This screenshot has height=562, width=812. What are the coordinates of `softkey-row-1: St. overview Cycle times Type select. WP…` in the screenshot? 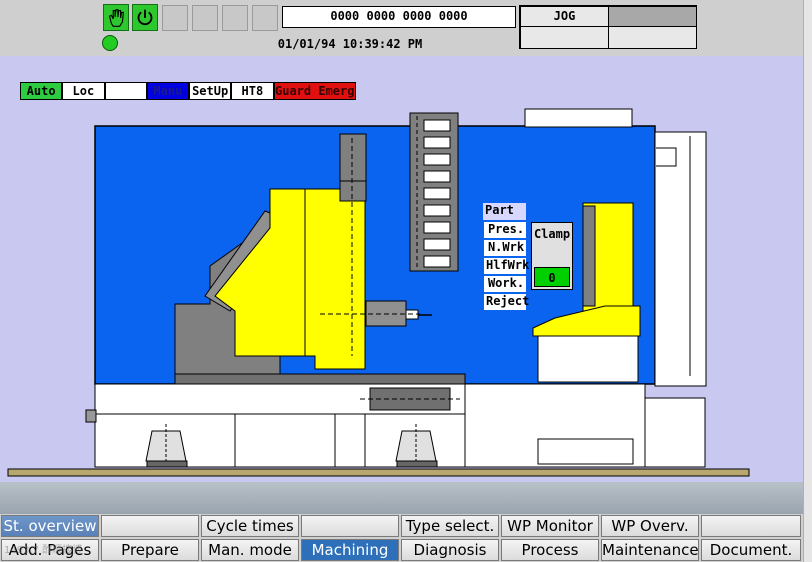 It's located at (401, 526).